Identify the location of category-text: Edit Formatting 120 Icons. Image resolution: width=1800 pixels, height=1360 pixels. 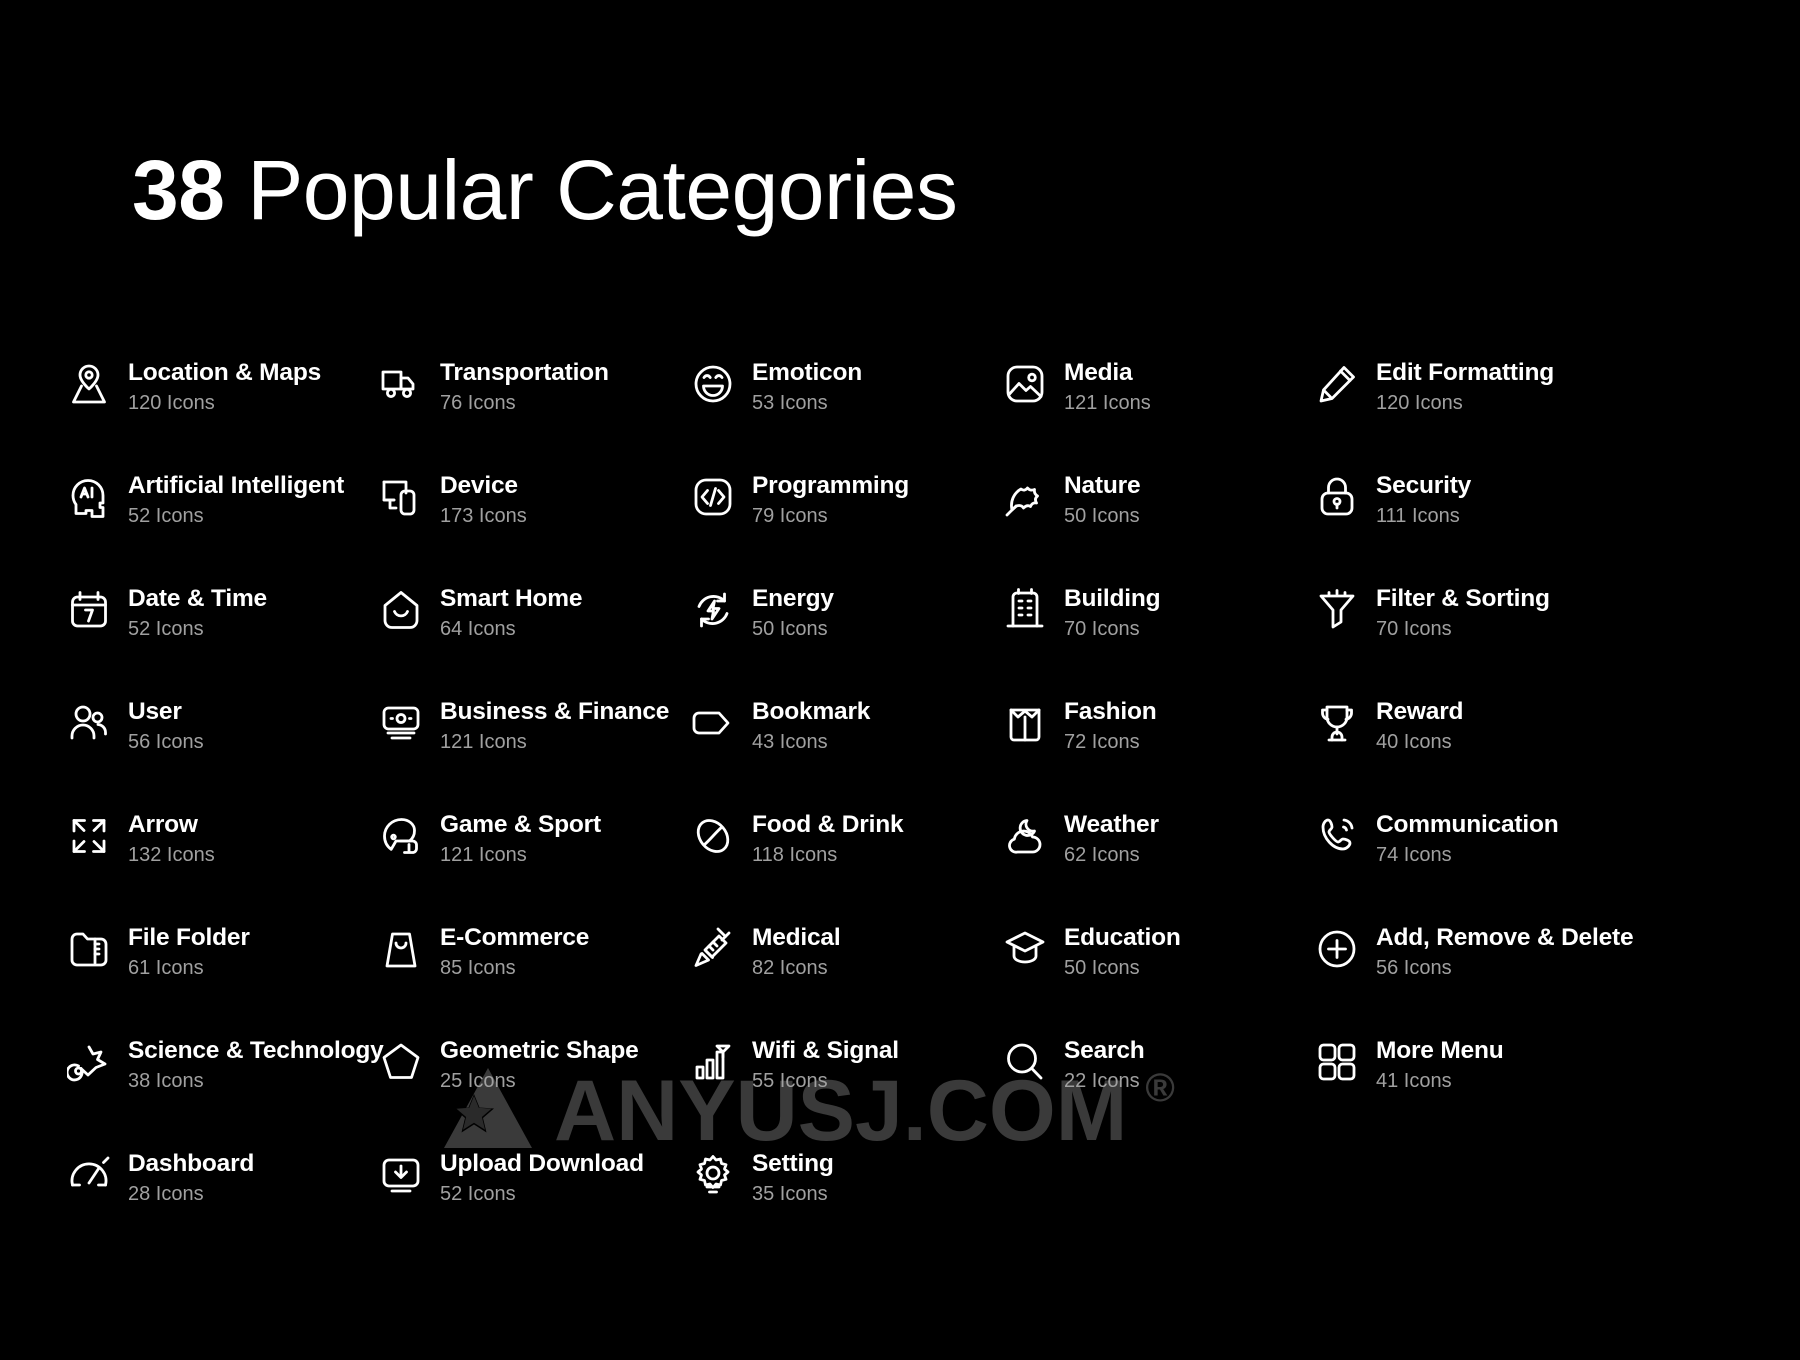
(1465, 387).